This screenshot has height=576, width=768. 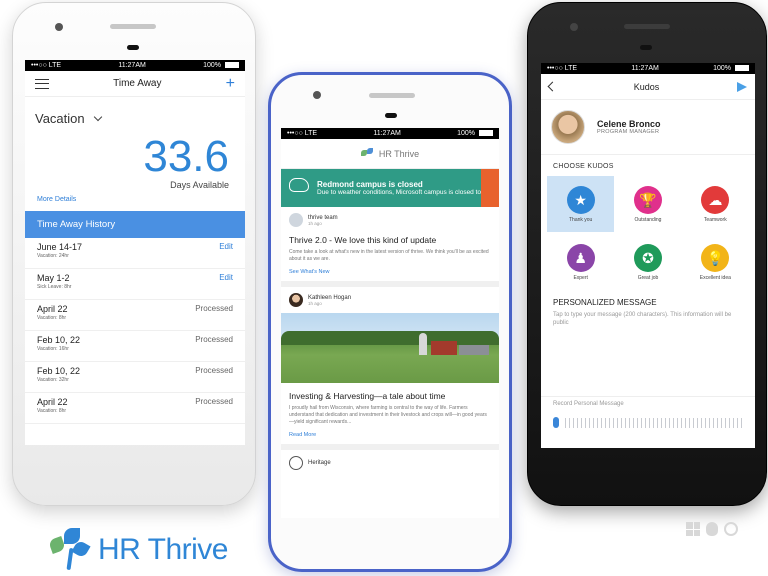 I want to click on nav-bar: Time Away +, so click(x=135, y=84).